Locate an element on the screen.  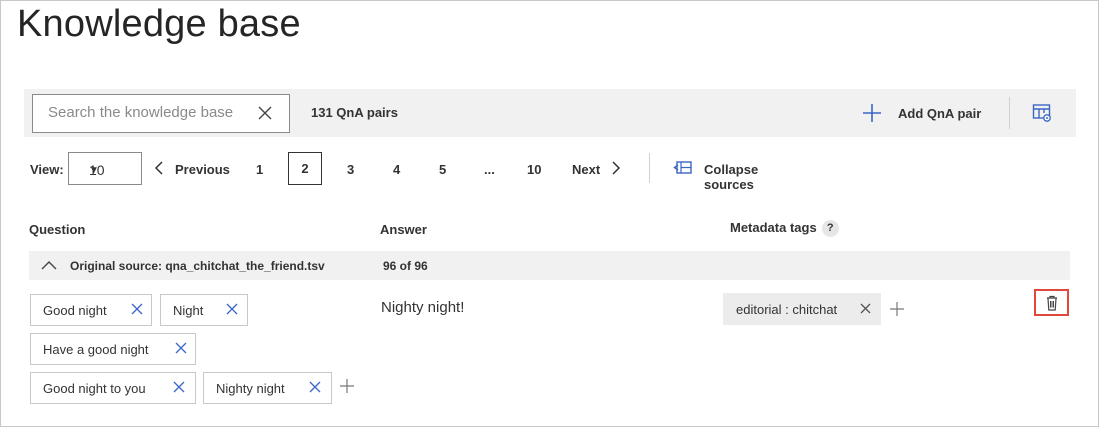
question-chip: Good night to you is located at coordinates (113, 388).